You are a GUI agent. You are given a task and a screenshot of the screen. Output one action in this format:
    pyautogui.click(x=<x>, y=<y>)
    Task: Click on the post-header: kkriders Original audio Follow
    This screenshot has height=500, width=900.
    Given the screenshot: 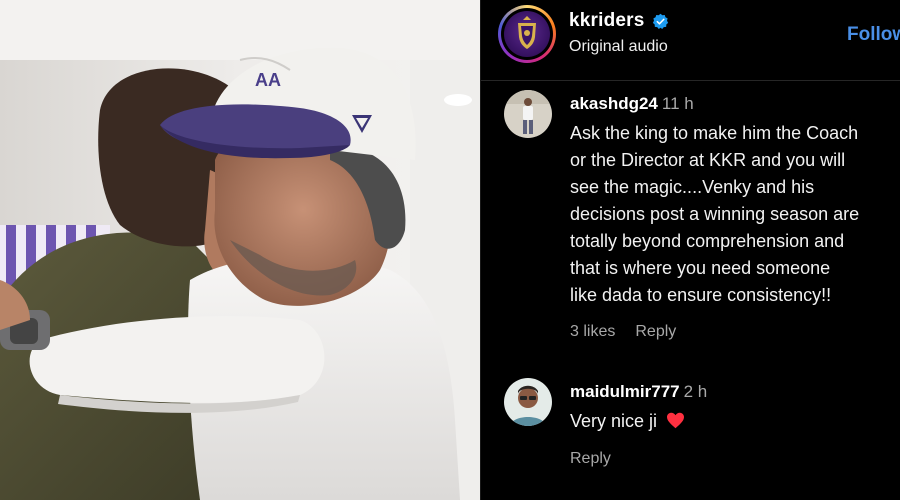 What is the action you would take?
    pyautogui.click(x=690, y=40)
    